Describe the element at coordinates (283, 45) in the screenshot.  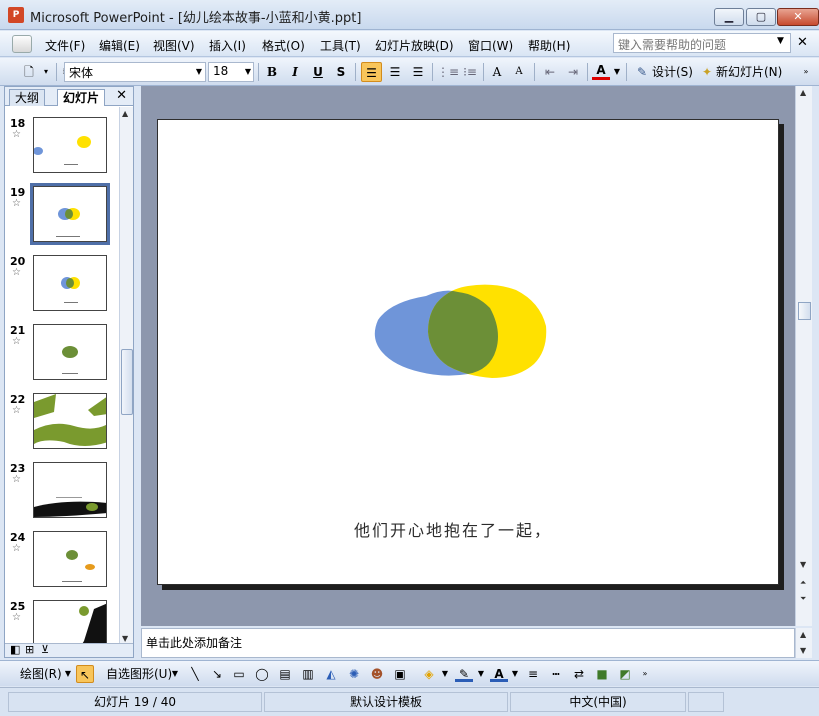
I see `menu-format: 格式(O)` at that location.